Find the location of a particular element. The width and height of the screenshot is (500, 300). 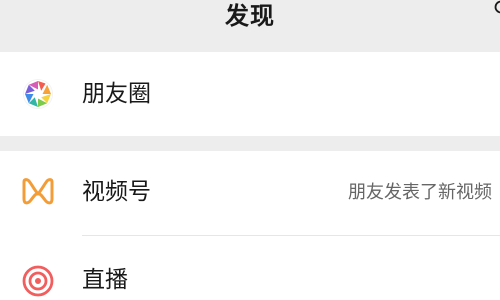

channels-update-hint: 朋友发表了新视频 is located at coordinates (420, 192).